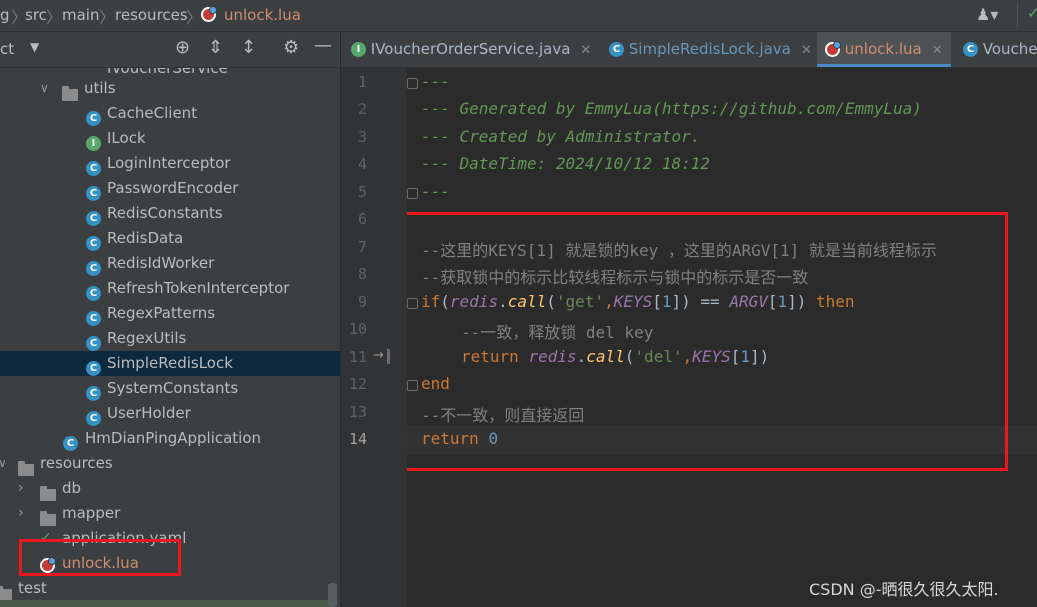 This screenshot has height=607, width=1037. I want to click on line-number: 7, so click(362, 247).